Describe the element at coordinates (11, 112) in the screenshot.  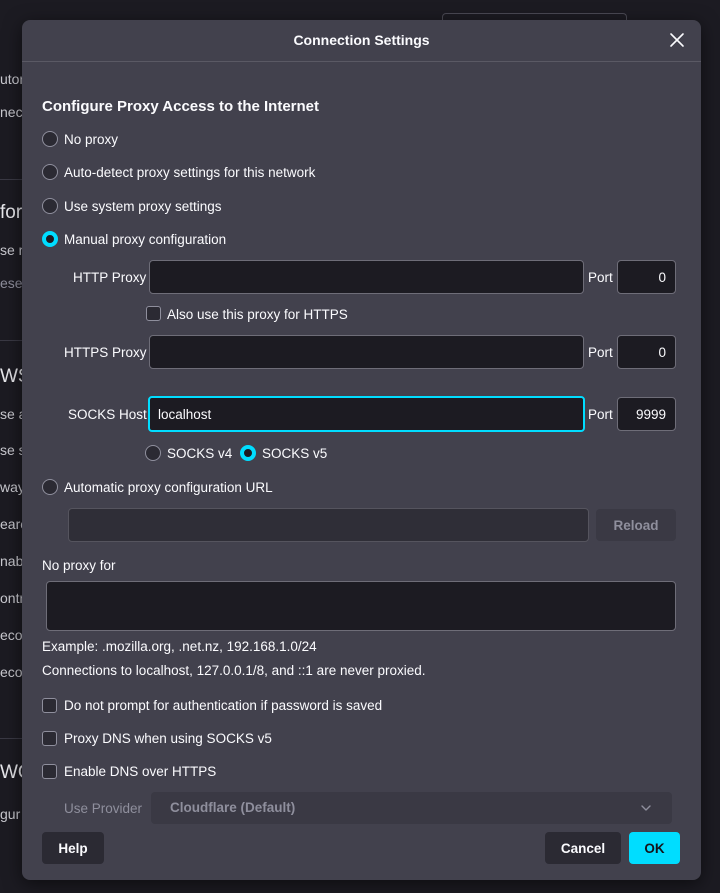
I see `background-text: nec` at that location.